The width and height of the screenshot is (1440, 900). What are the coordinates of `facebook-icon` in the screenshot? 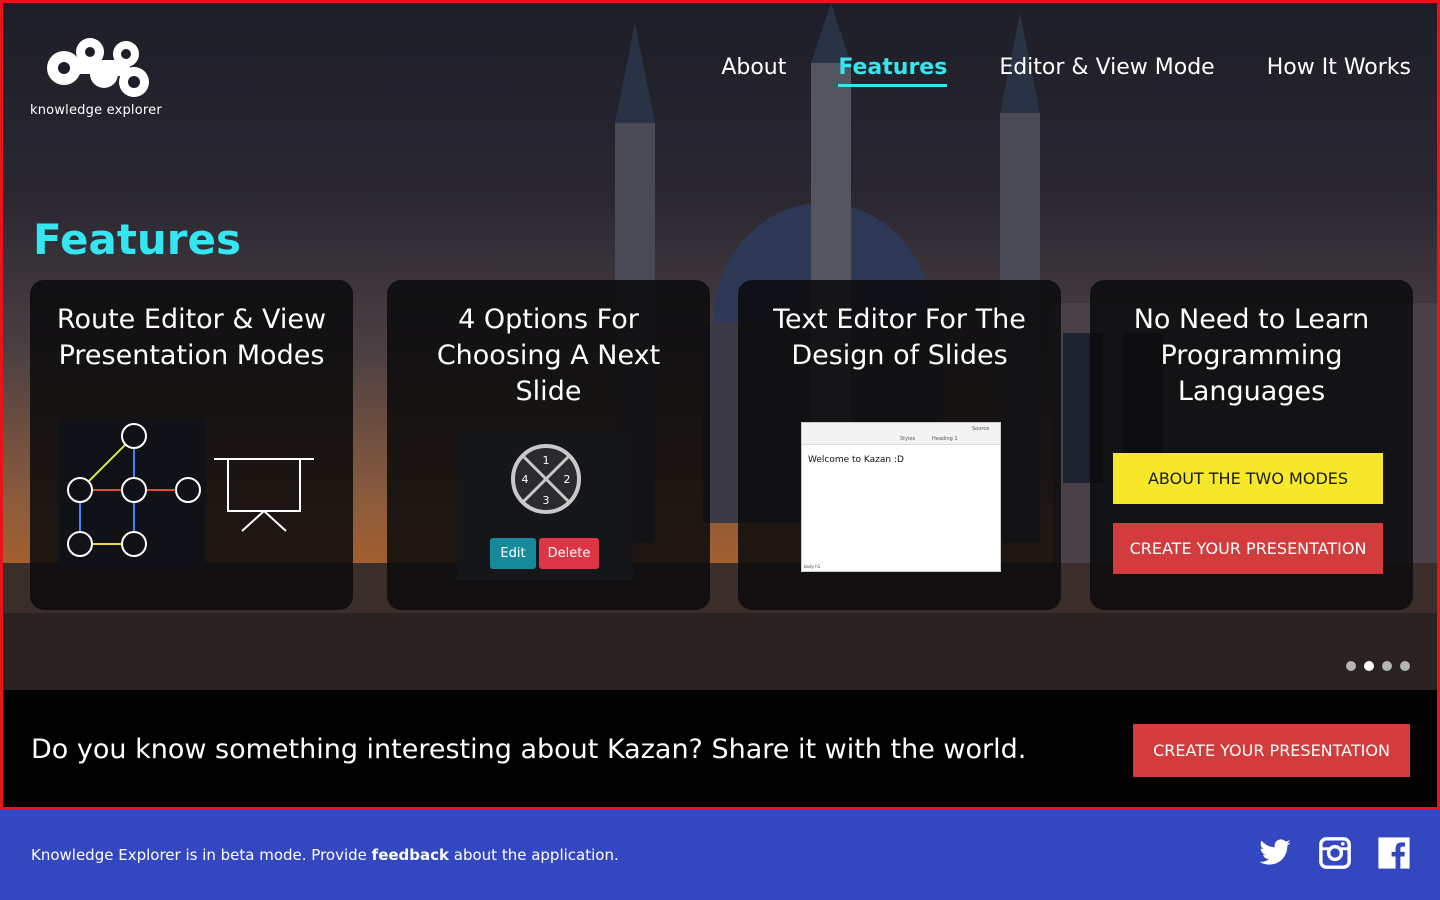 It's located at (1394, 853).